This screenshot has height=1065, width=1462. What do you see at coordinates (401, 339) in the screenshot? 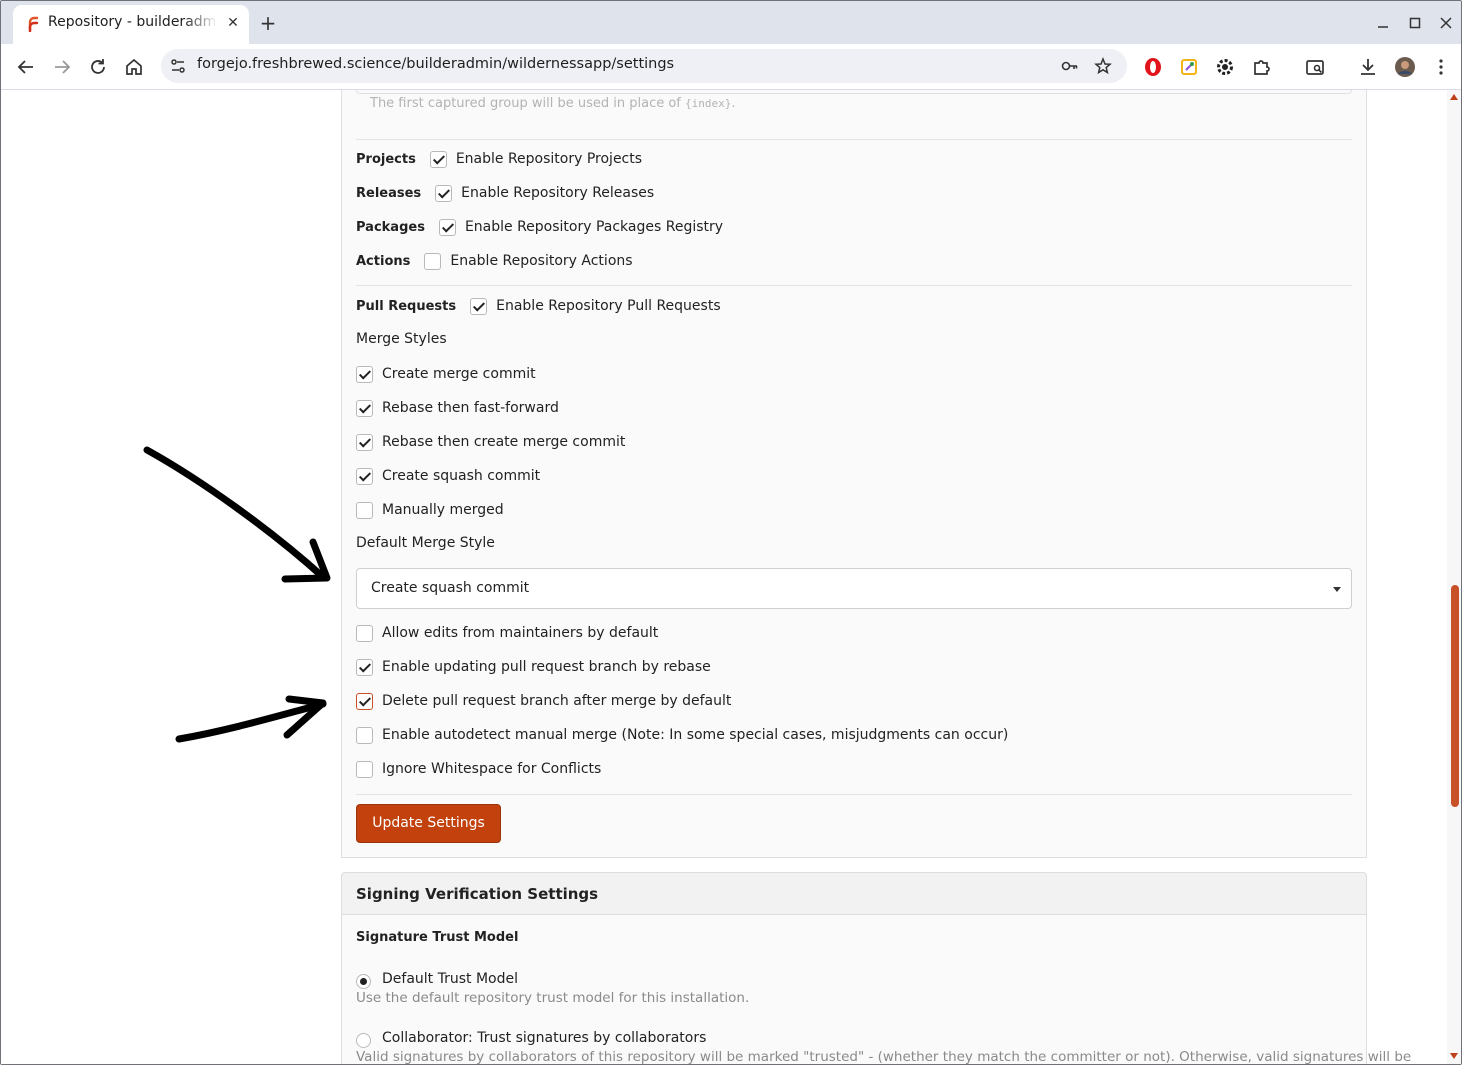
I see `merge-styles-heading: Merge Styles` at bounding box center [401, 339].